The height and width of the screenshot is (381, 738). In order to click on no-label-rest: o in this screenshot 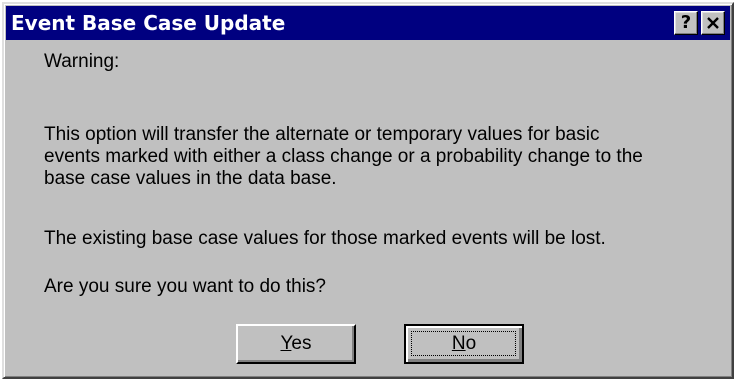, I will do `click(471, 343)`.